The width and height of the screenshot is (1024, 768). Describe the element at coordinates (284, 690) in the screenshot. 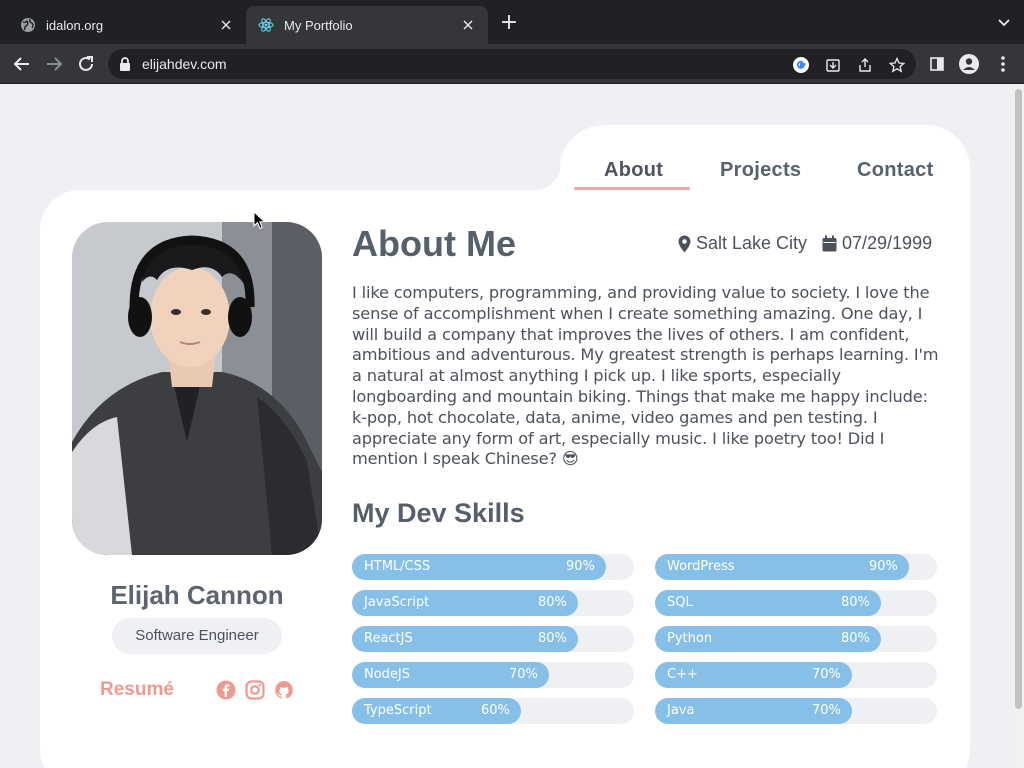

I see `github-icon` at that location.